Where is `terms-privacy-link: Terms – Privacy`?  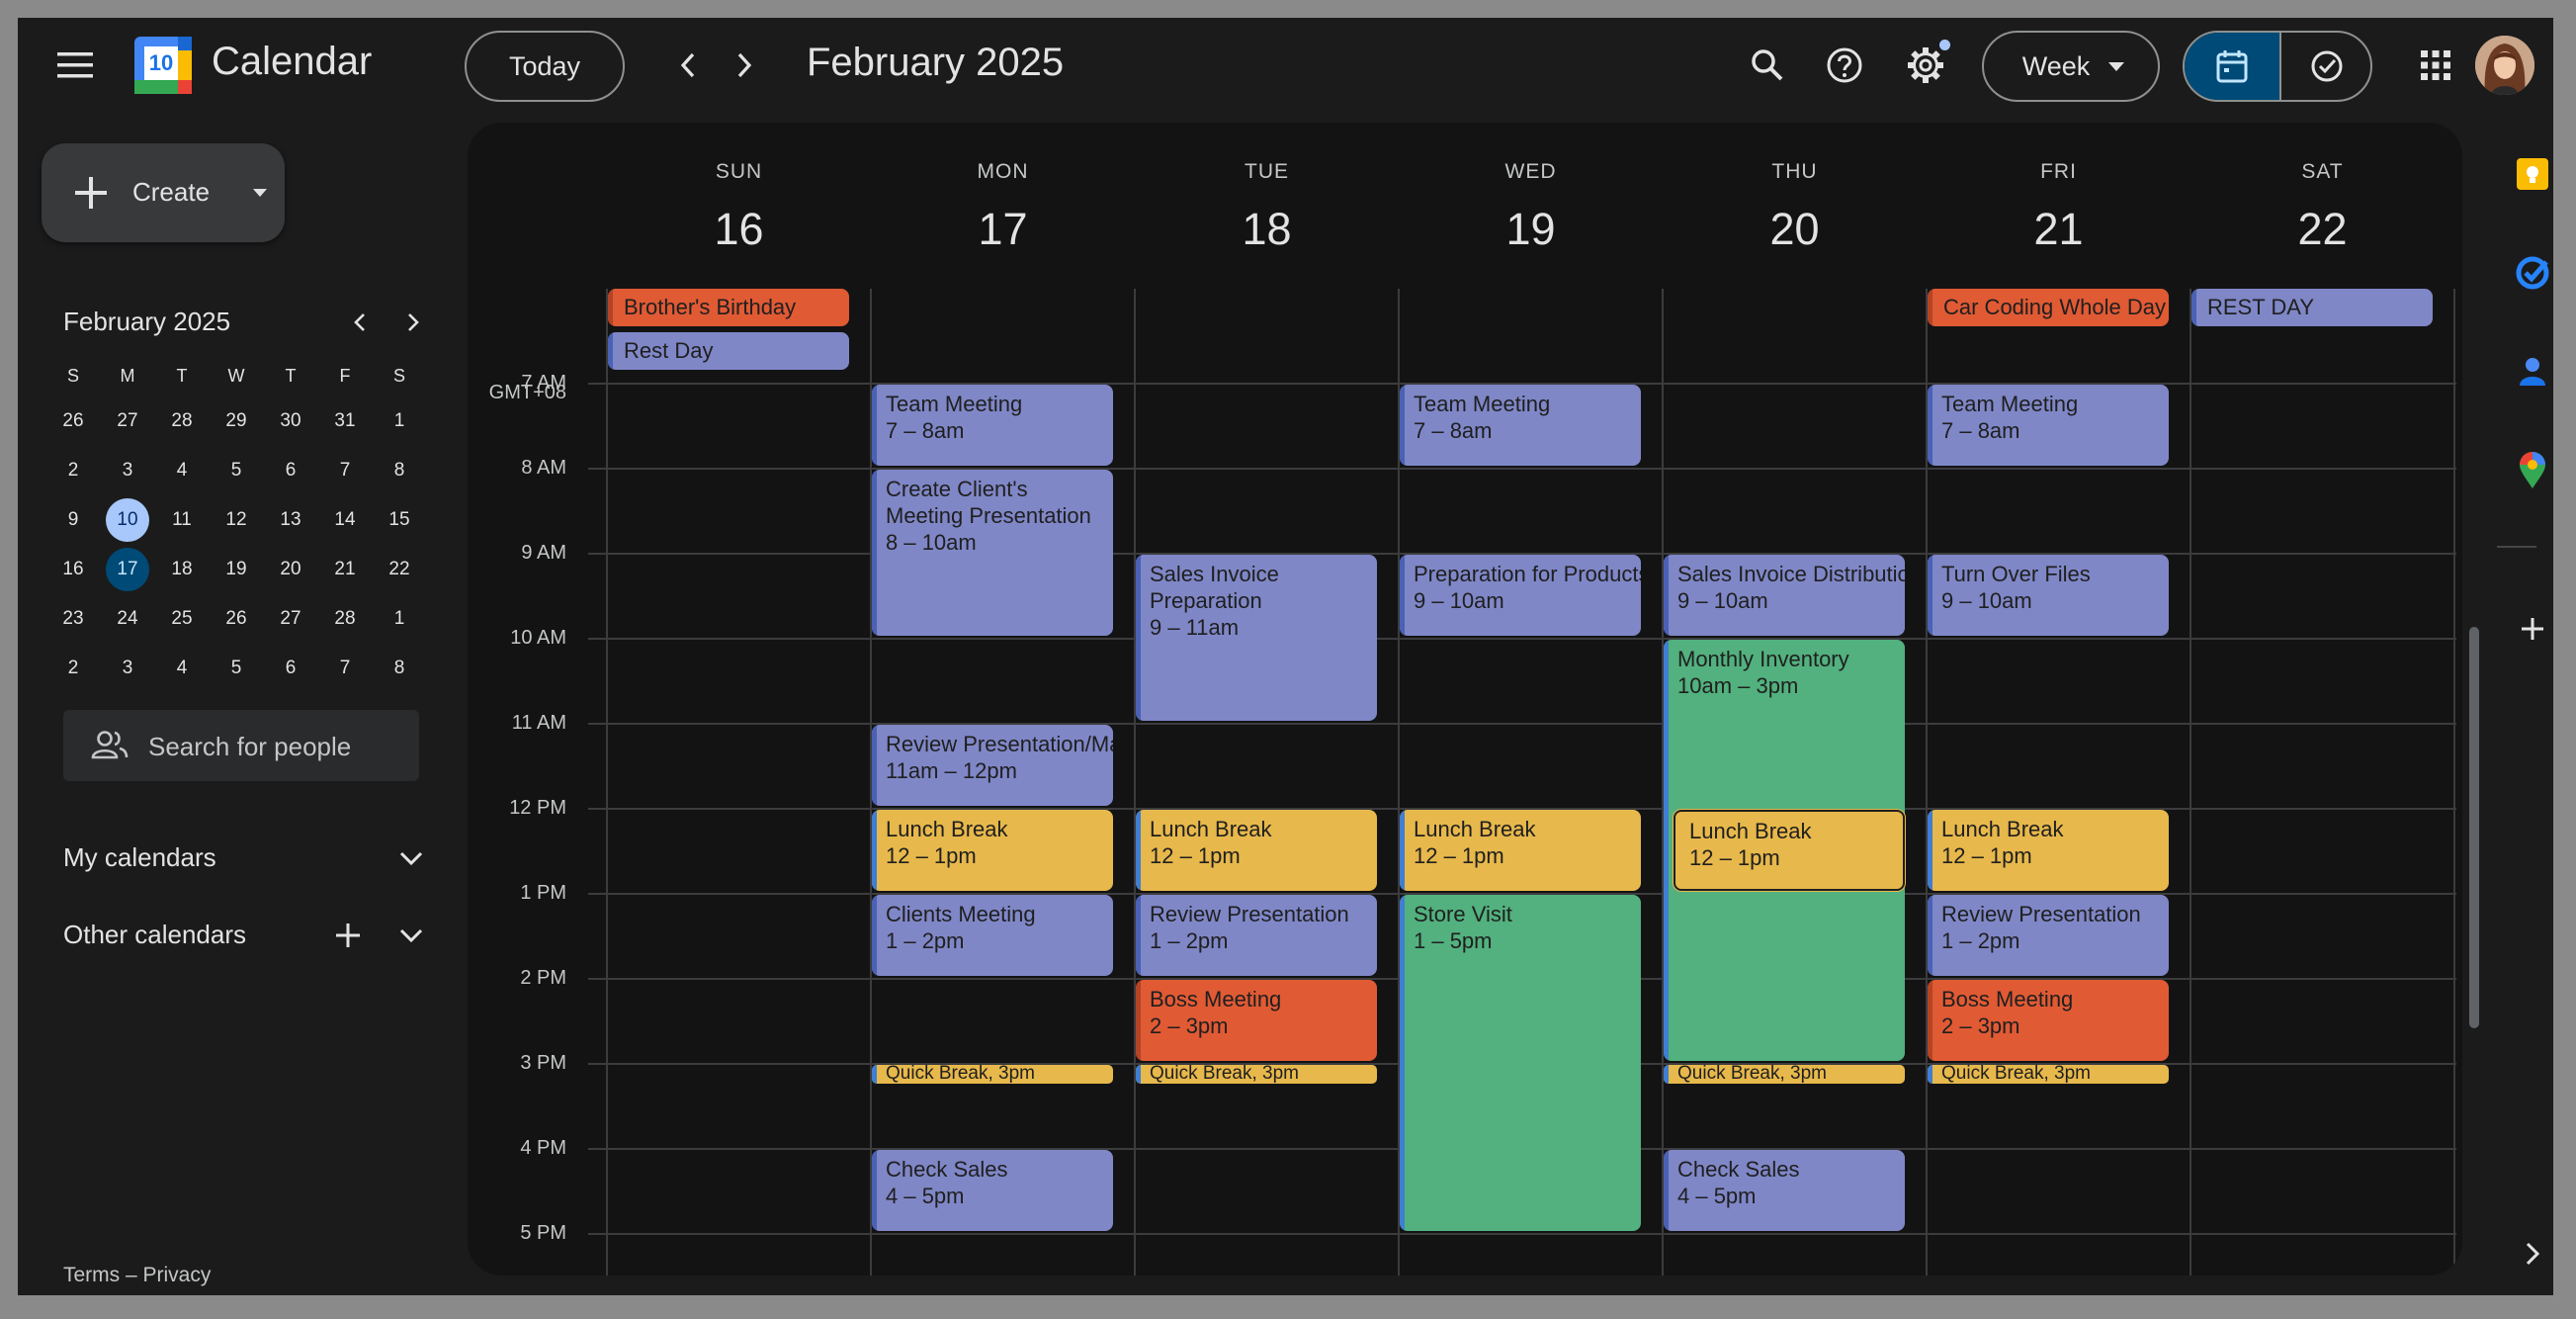 terms-privacy-link: Terms – Privacy is located at coordinates (137, 1275).